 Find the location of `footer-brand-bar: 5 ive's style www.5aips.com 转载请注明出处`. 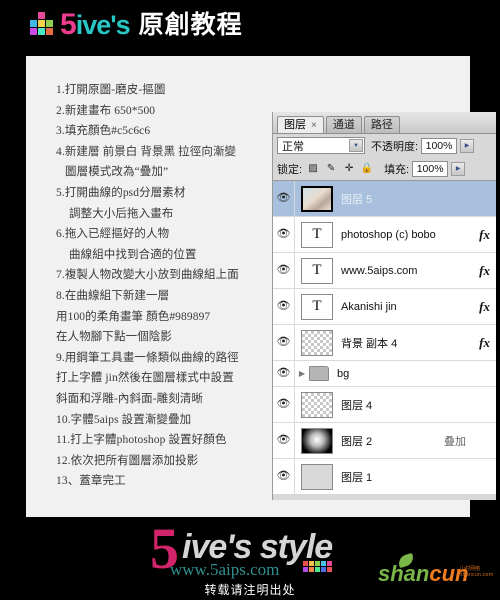

footer-brand-bar: 5 ive's style www.5aips.com 转载请注明出处 is located at coordinates (250, 558).